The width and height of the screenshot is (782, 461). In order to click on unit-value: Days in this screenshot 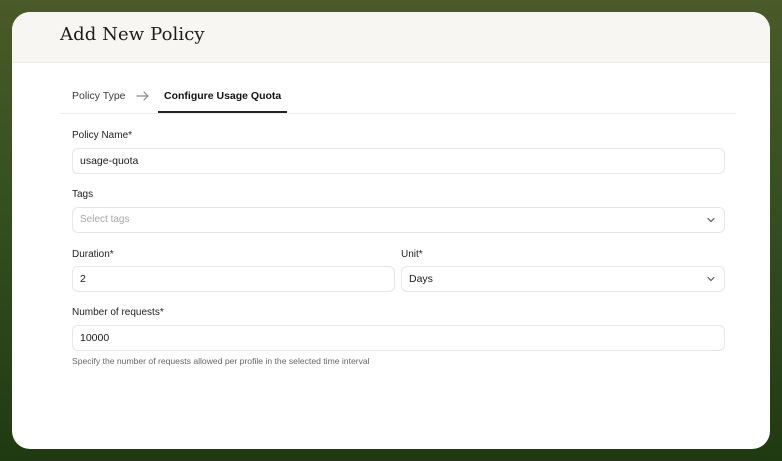, I will do `click(421, 279)`.